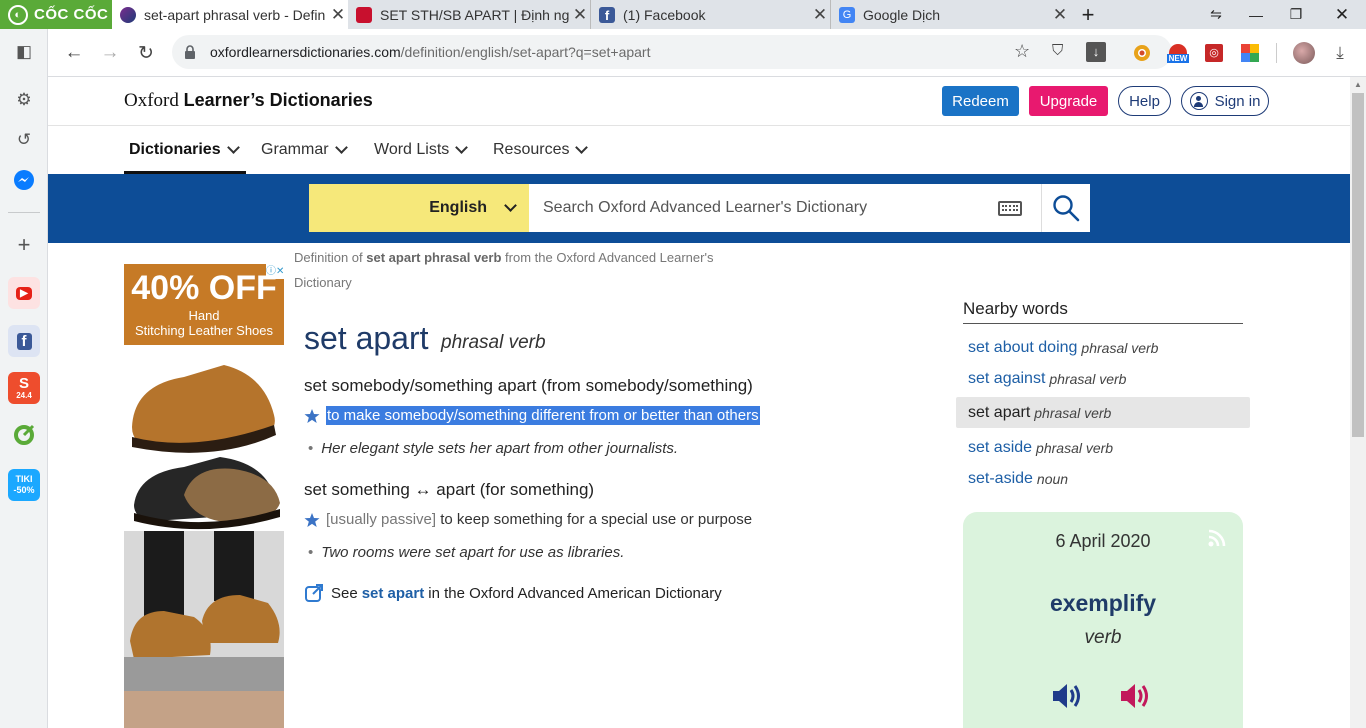  What do you see at coordinates (1216, 14) in the screenshot?
I see `tab-search-icon: ⇋` at bounding box center [1216, 14].